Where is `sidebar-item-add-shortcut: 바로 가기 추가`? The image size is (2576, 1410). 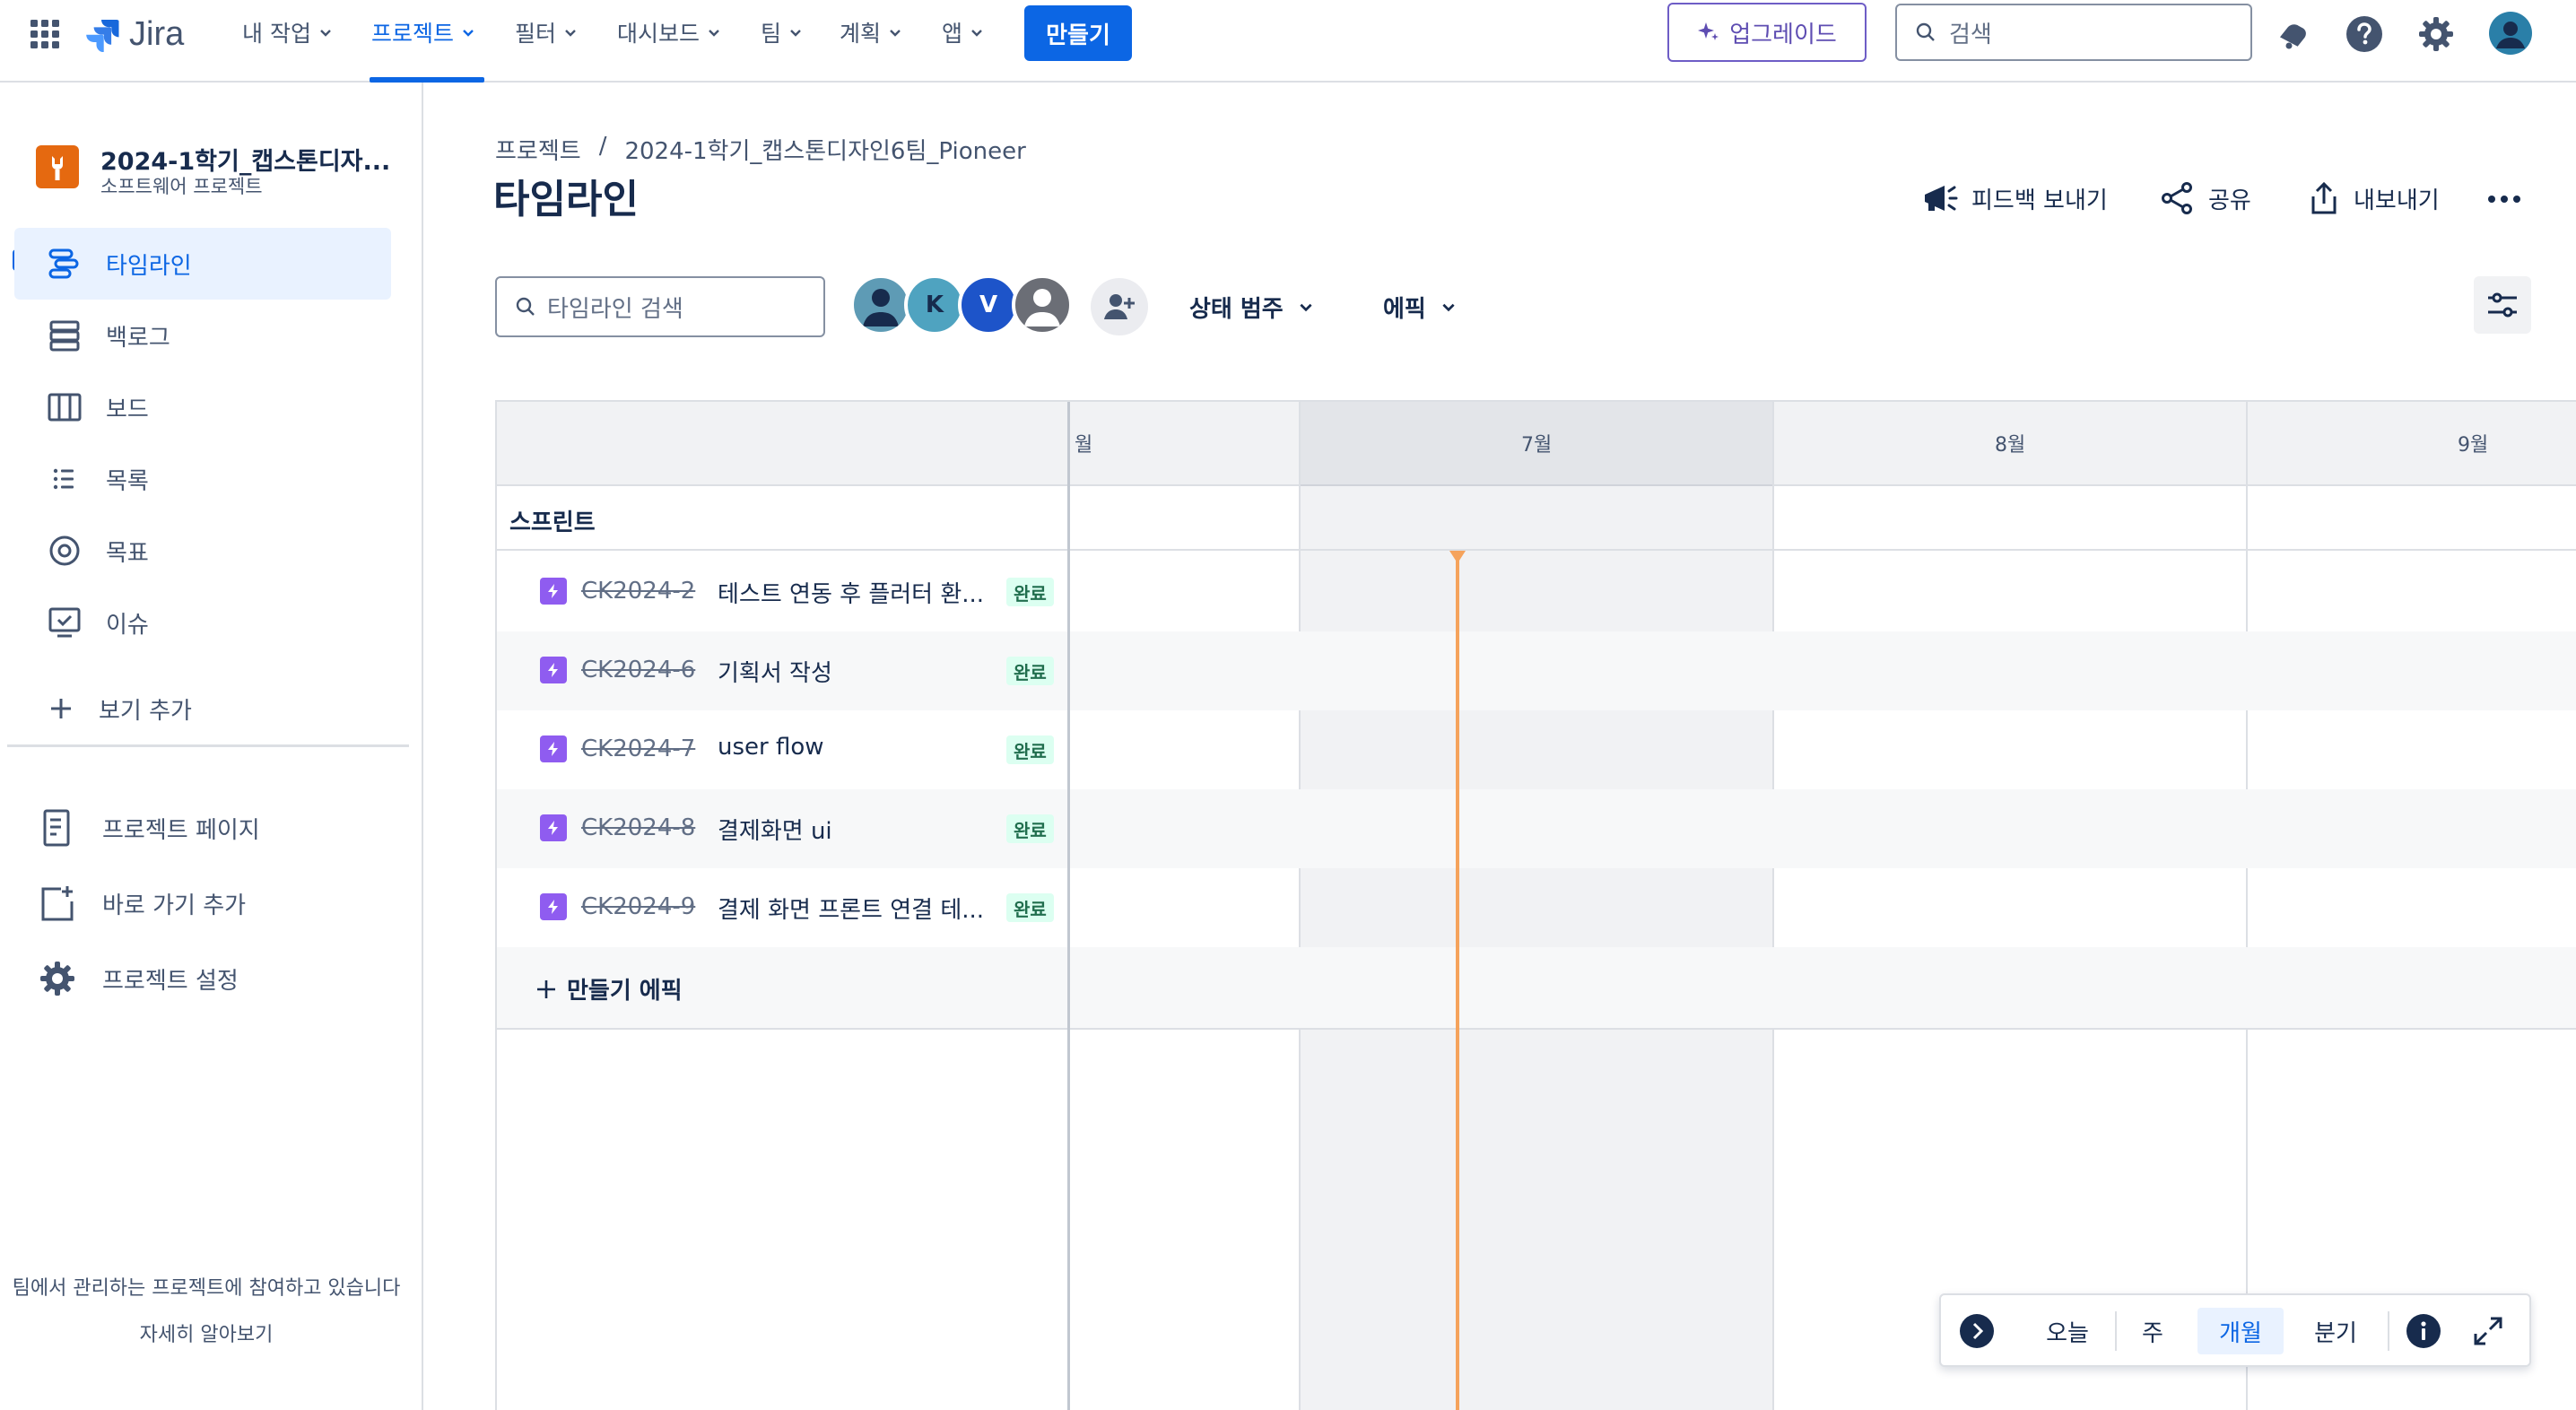
sidebar-item-add-shortcut: 바로 가기 추가 is located at coordinates (204, 904).